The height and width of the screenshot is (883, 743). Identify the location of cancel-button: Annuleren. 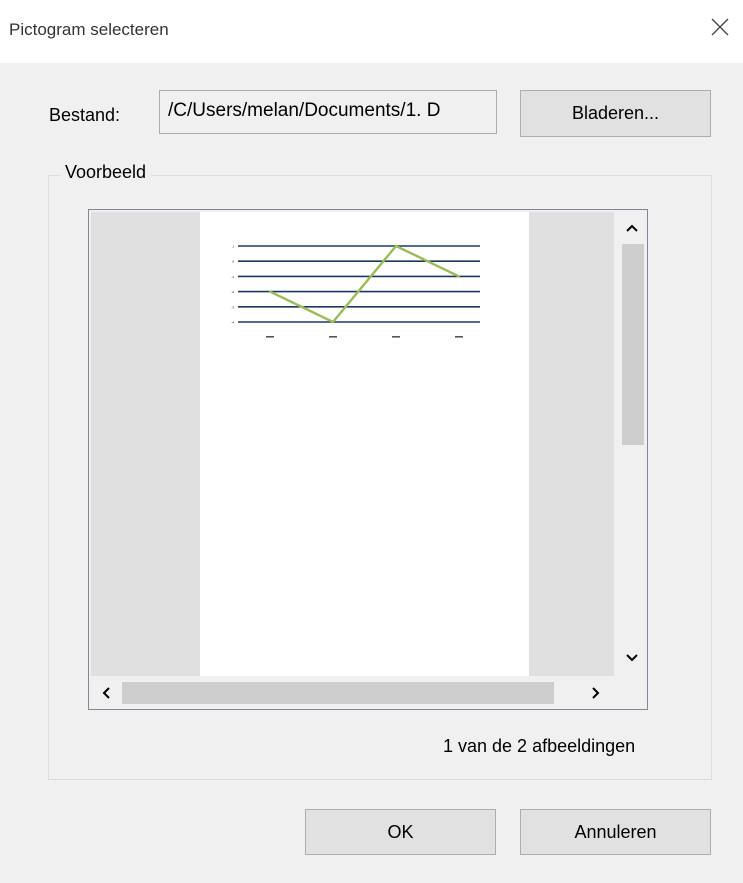
(615, 832).